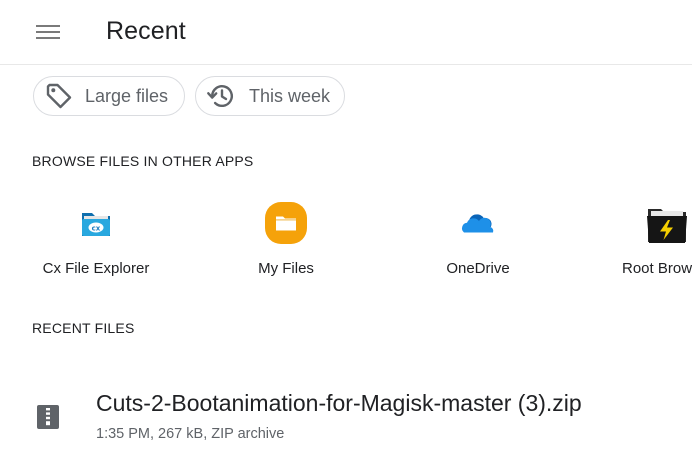  I want to click on app-label: Cx File Explorer, so click(96, 268).